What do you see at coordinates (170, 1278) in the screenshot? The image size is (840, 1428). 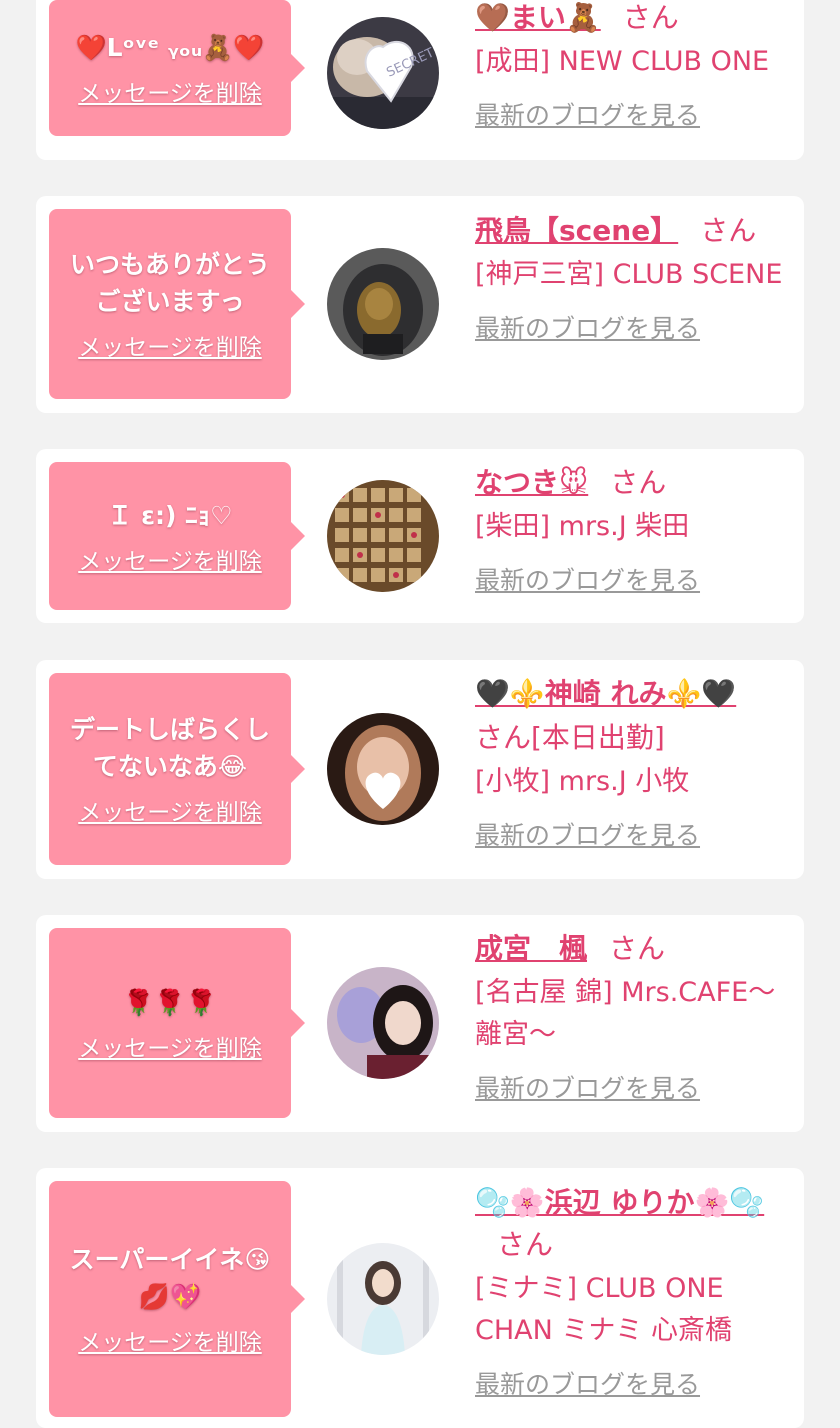 I see `message-text: スーパーイイネ😘 💋💖` at bounding box center [170, 1278].